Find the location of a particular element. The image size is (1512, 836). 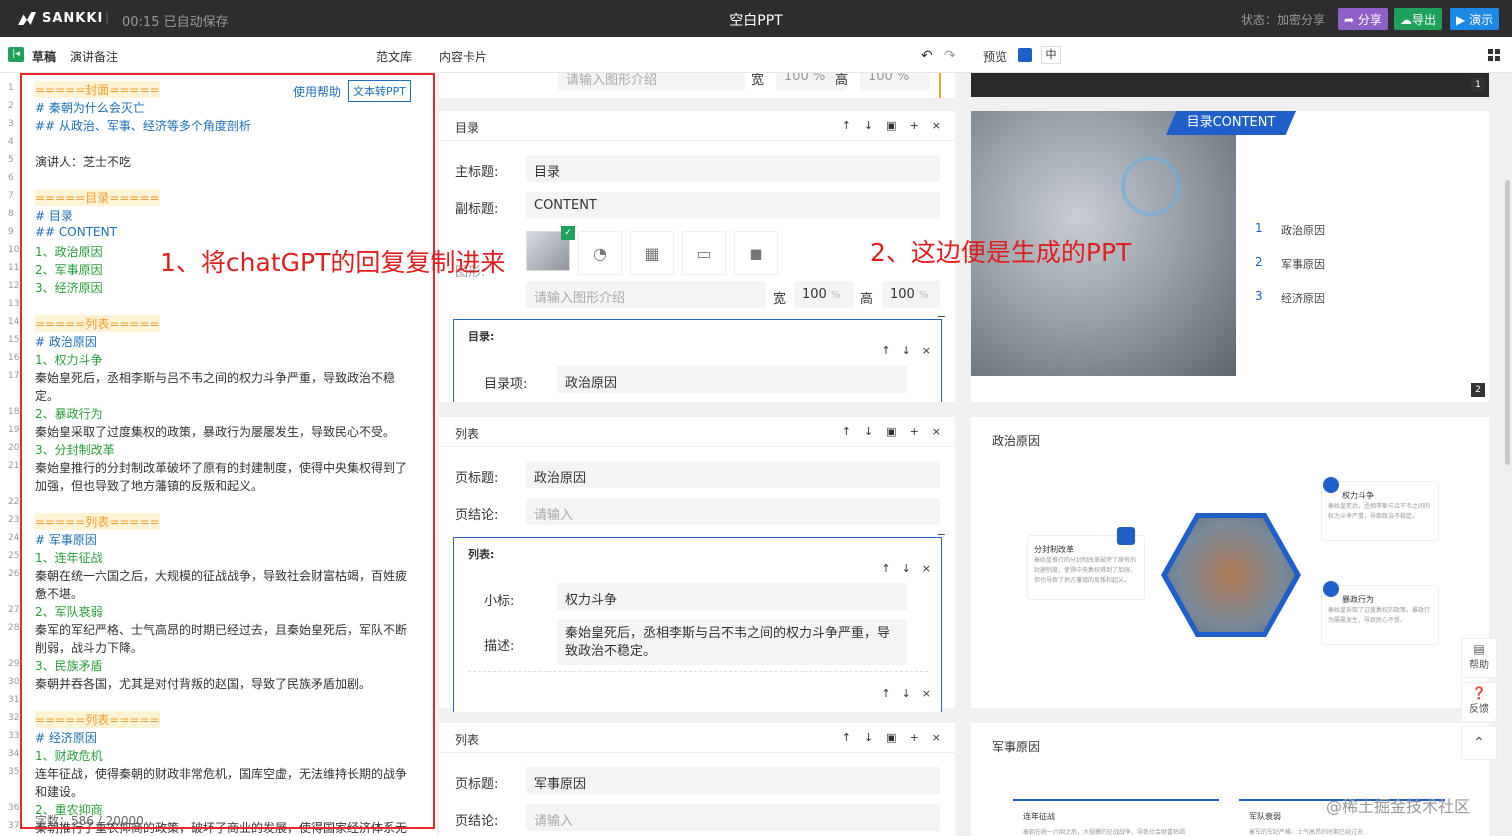

pie-chart-icon: ◔ is located at coordinates (600, 253).